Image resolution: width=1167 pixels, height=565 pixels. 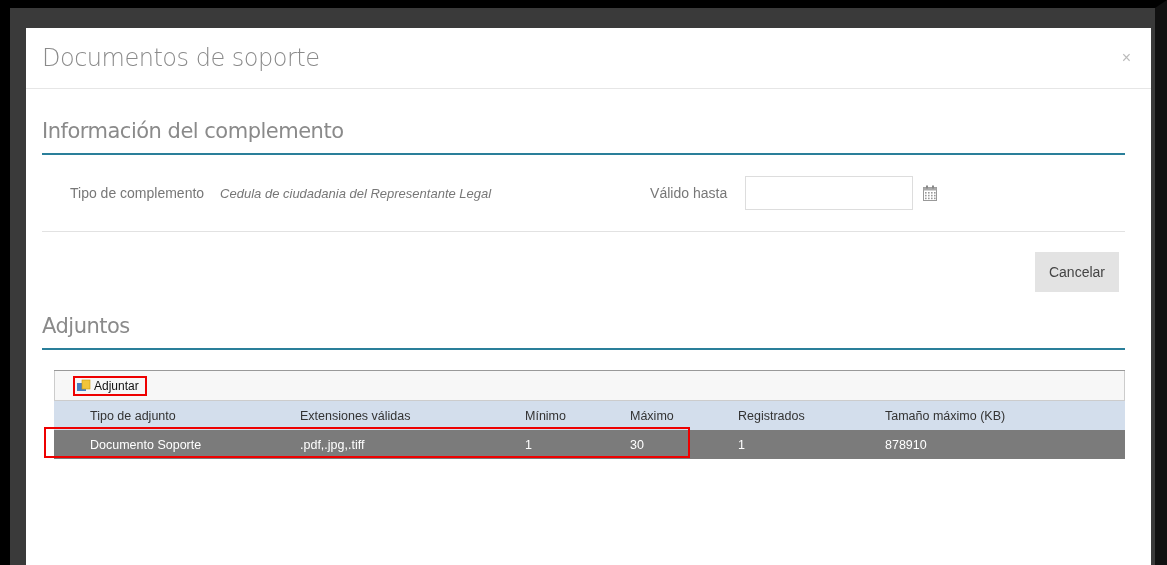 What do you see at coordinates (333, 444) in the screenshot?
I see `table-cell-text: .pdf,.jpg,.tiff` at bounding box center [333, 444].